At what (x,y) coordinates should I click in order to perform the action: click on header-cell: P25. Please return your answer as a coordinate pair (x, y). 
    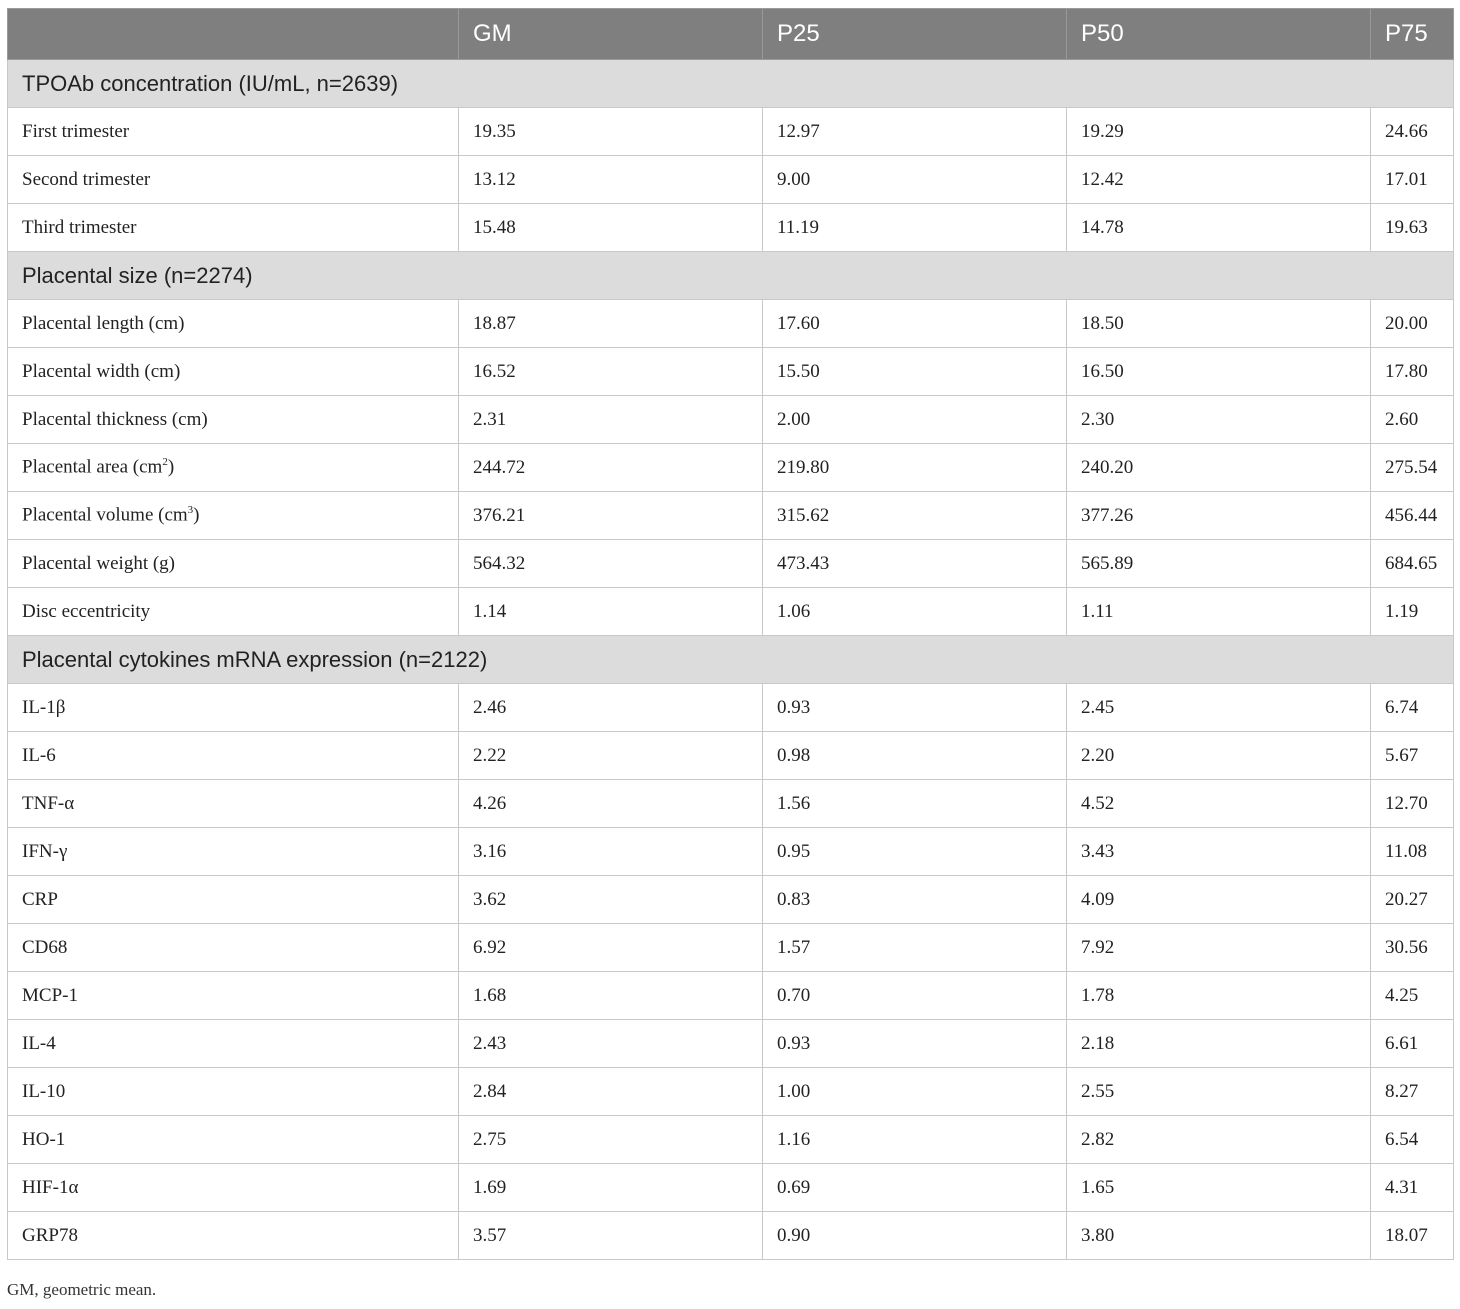
    Looking at the image, I should click on (914, 34).